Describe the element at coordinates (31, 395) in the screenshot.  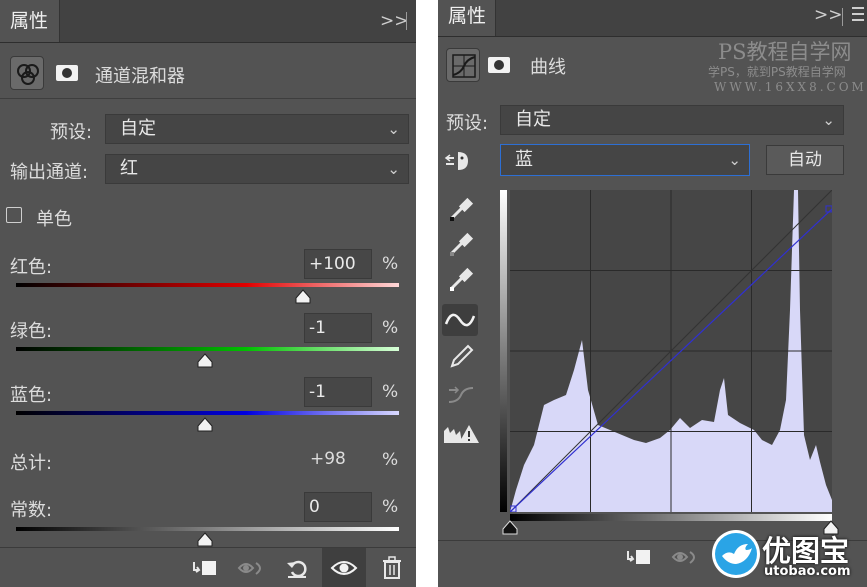
I see `blue-label: 蓝色:` at that location.